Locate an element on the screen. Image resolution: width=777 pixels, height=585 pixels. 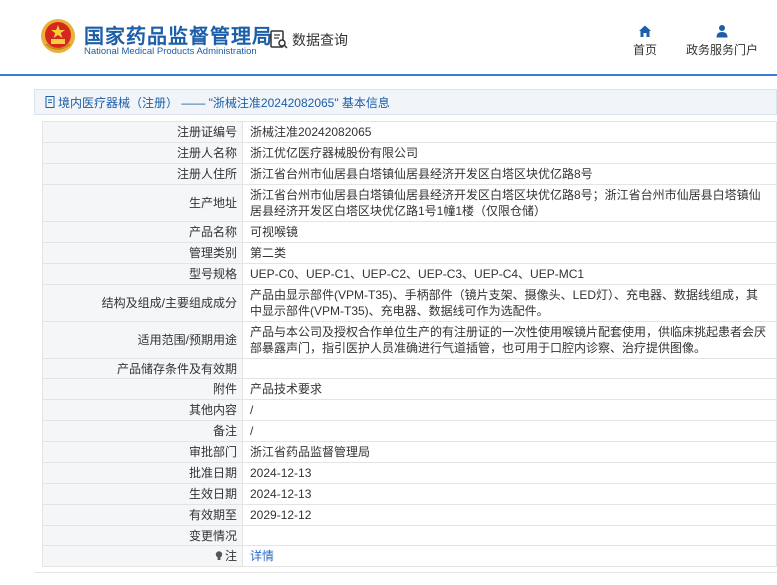
field-label: 备注 is located at coordinates (142, 431).